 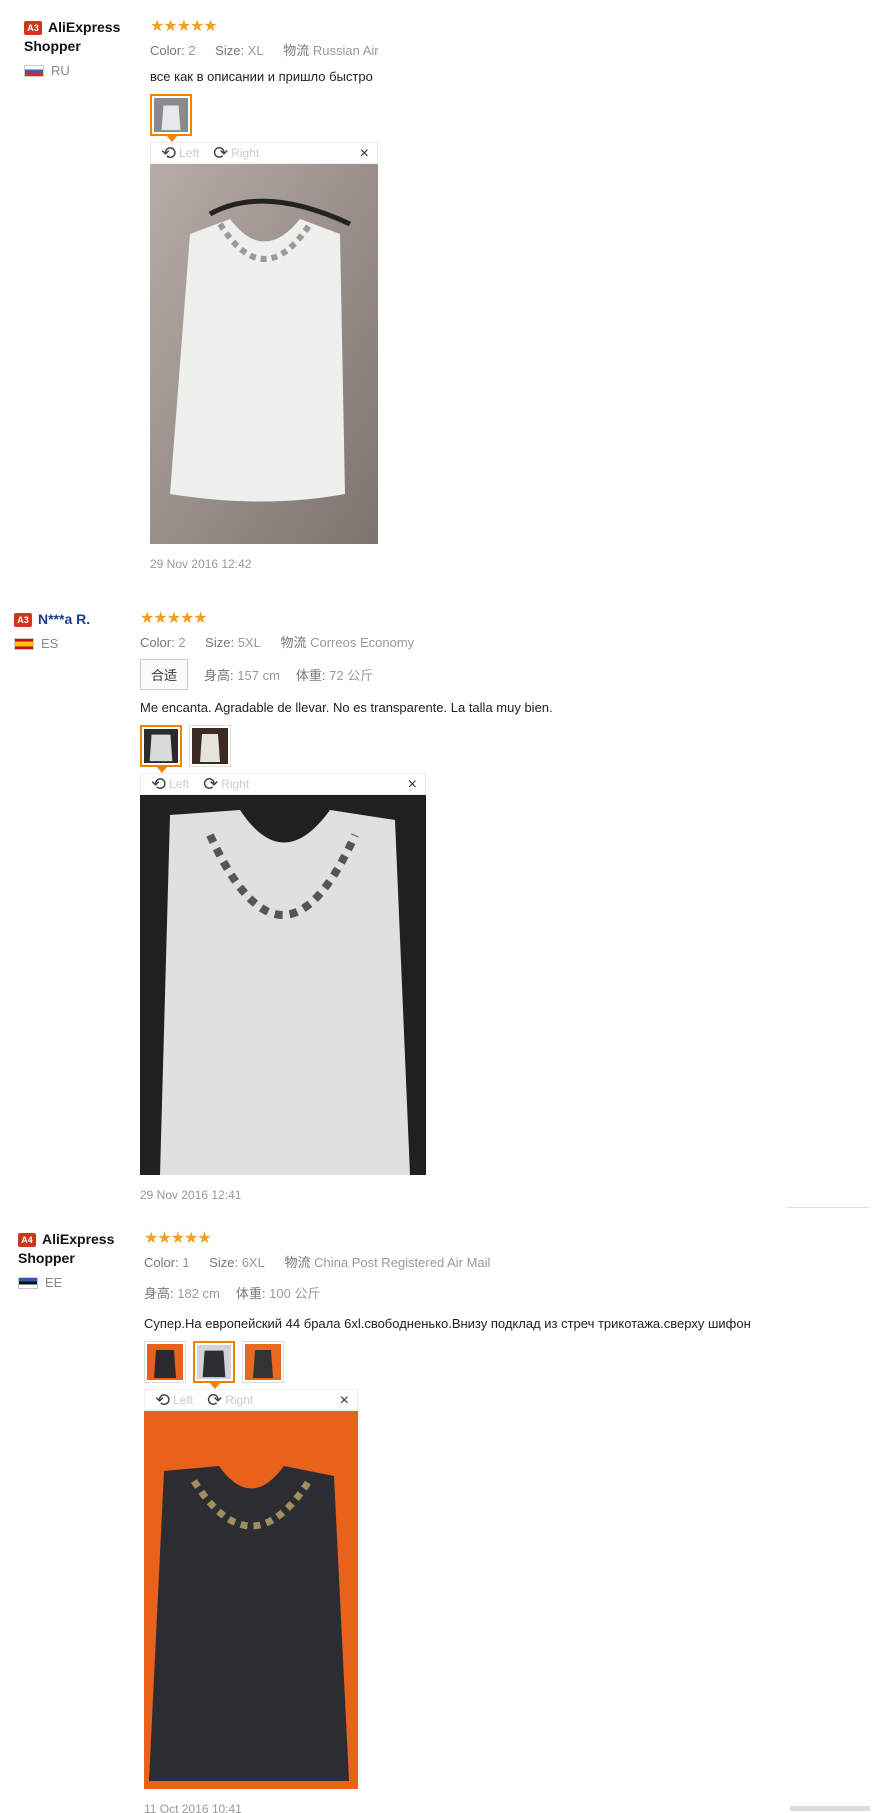 What do you see at coordinates (60, 70) in the screenshot?
I see `country-code: RU` at bounding box center [60, 70].